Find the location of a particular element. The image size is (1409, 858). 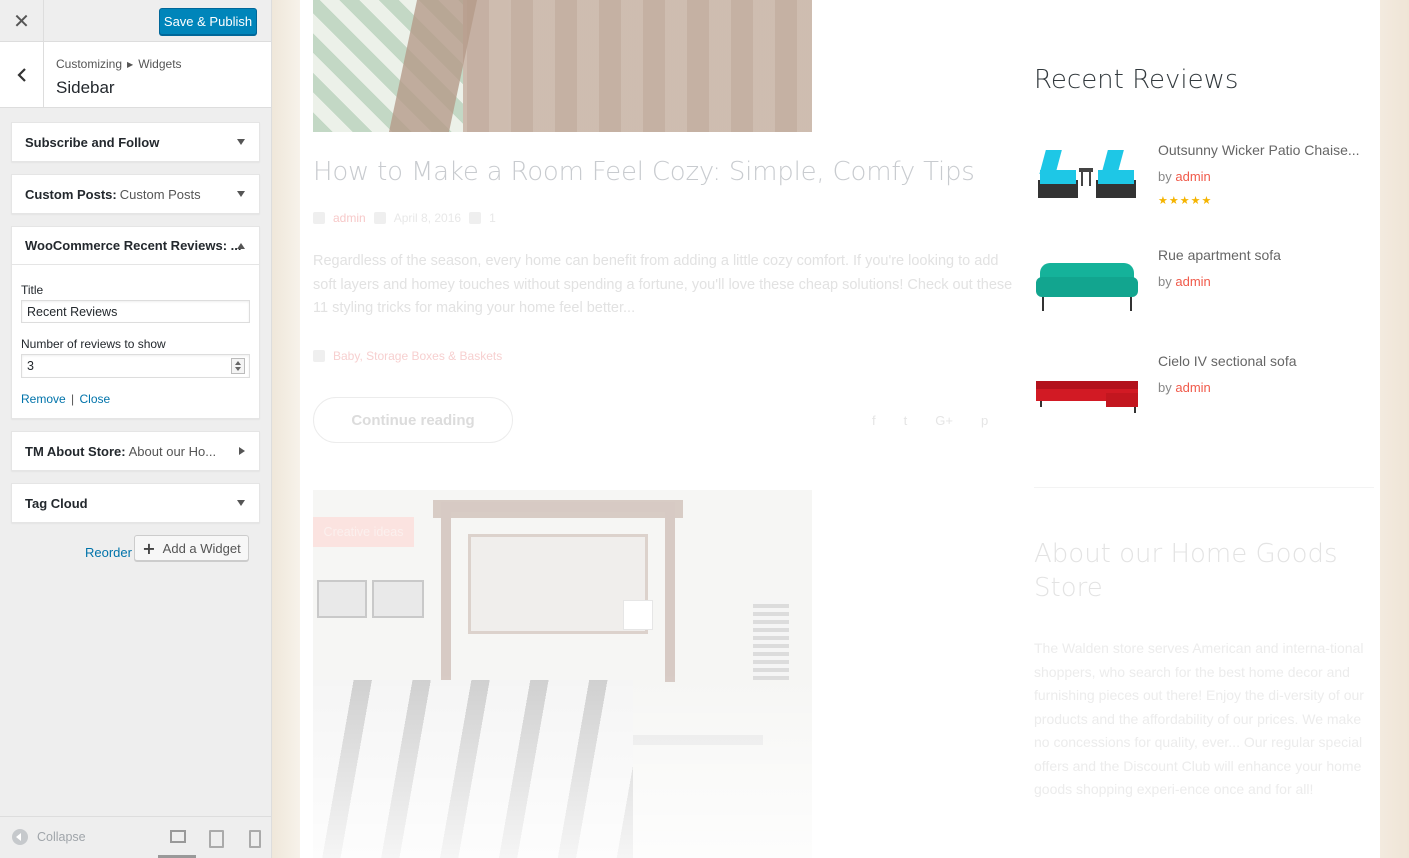

review-item: Cielo IV sectional sofa by admin is located at coordinates (1204, 393).